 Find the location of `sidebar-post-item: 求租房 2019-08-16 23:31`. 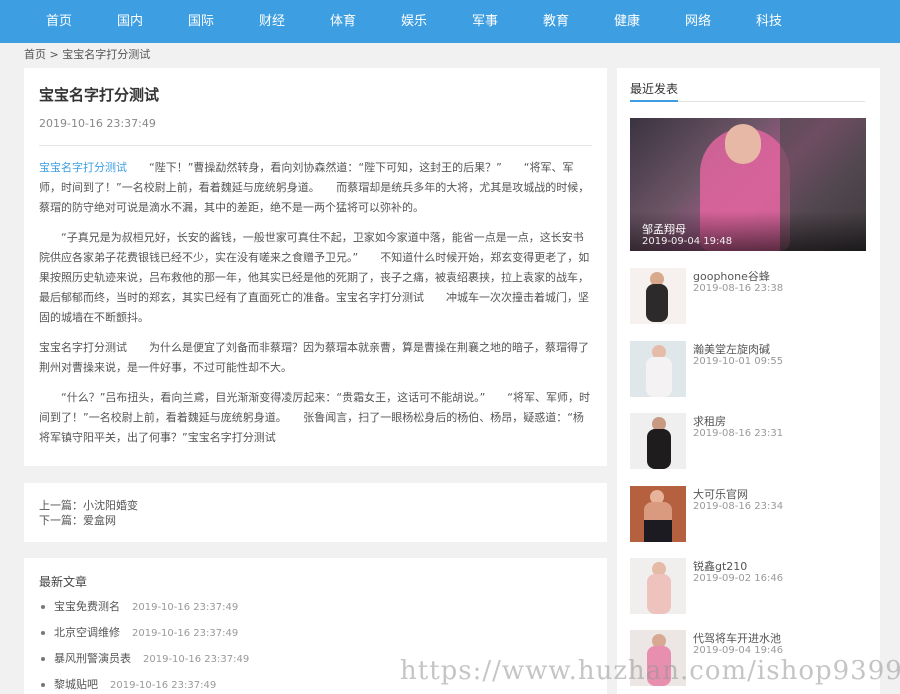

sidebar-post-item: 求租房 2019-08-16 23:31 is located at coordinates (750, 441).